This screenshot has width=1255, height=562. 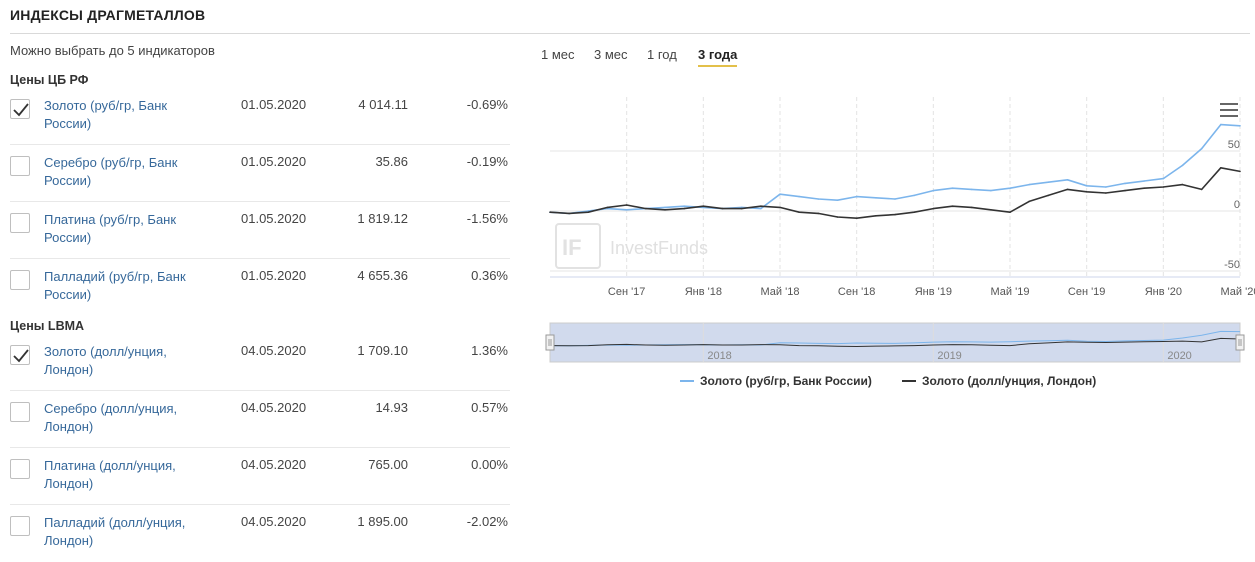 I want to click on x-tick-label: Май '18, so click(x=780, y=292).